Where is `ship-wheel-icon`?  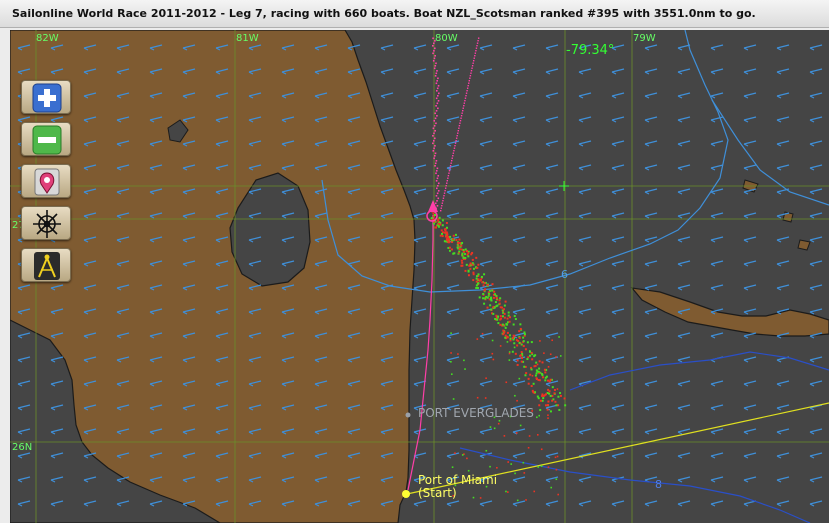
ship-wheel-icon is located at coordinates (47, 224).